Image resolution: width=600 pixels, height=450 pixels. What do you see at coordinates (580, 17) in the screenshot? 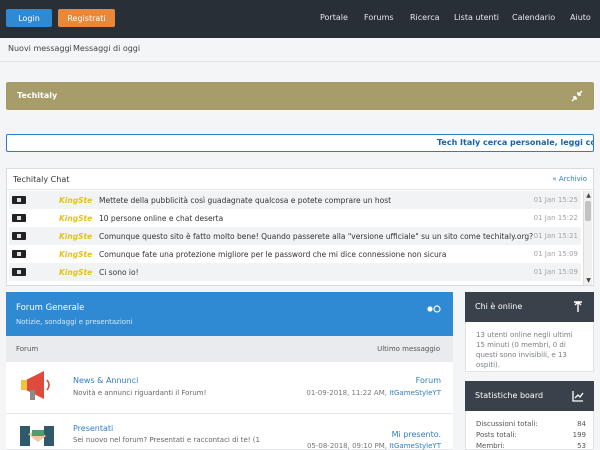
I see `nav-aiuto: Aiuto` at bounding box center [580, 17].